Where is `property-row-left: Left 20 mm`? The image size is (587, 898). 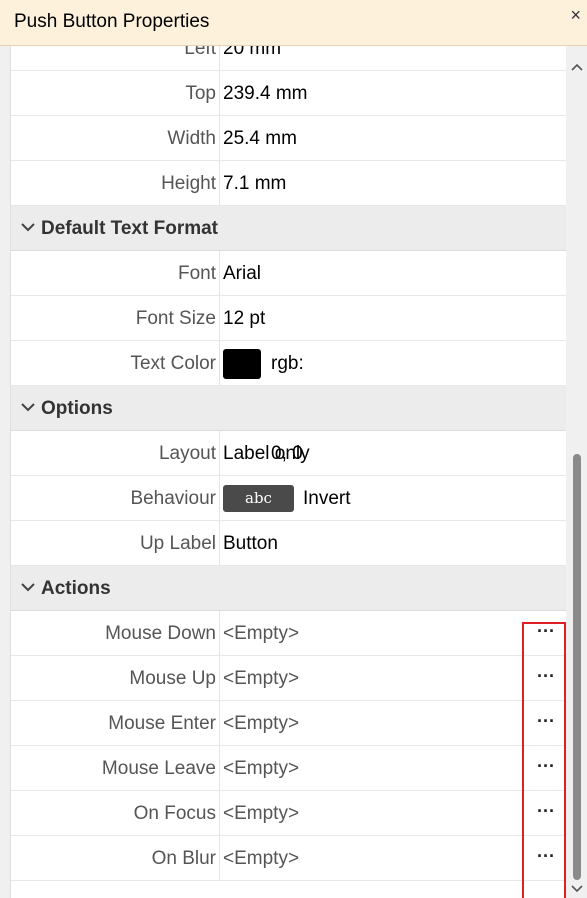 property-row-left: Left 20 mm is located at coordinates (288, 58).